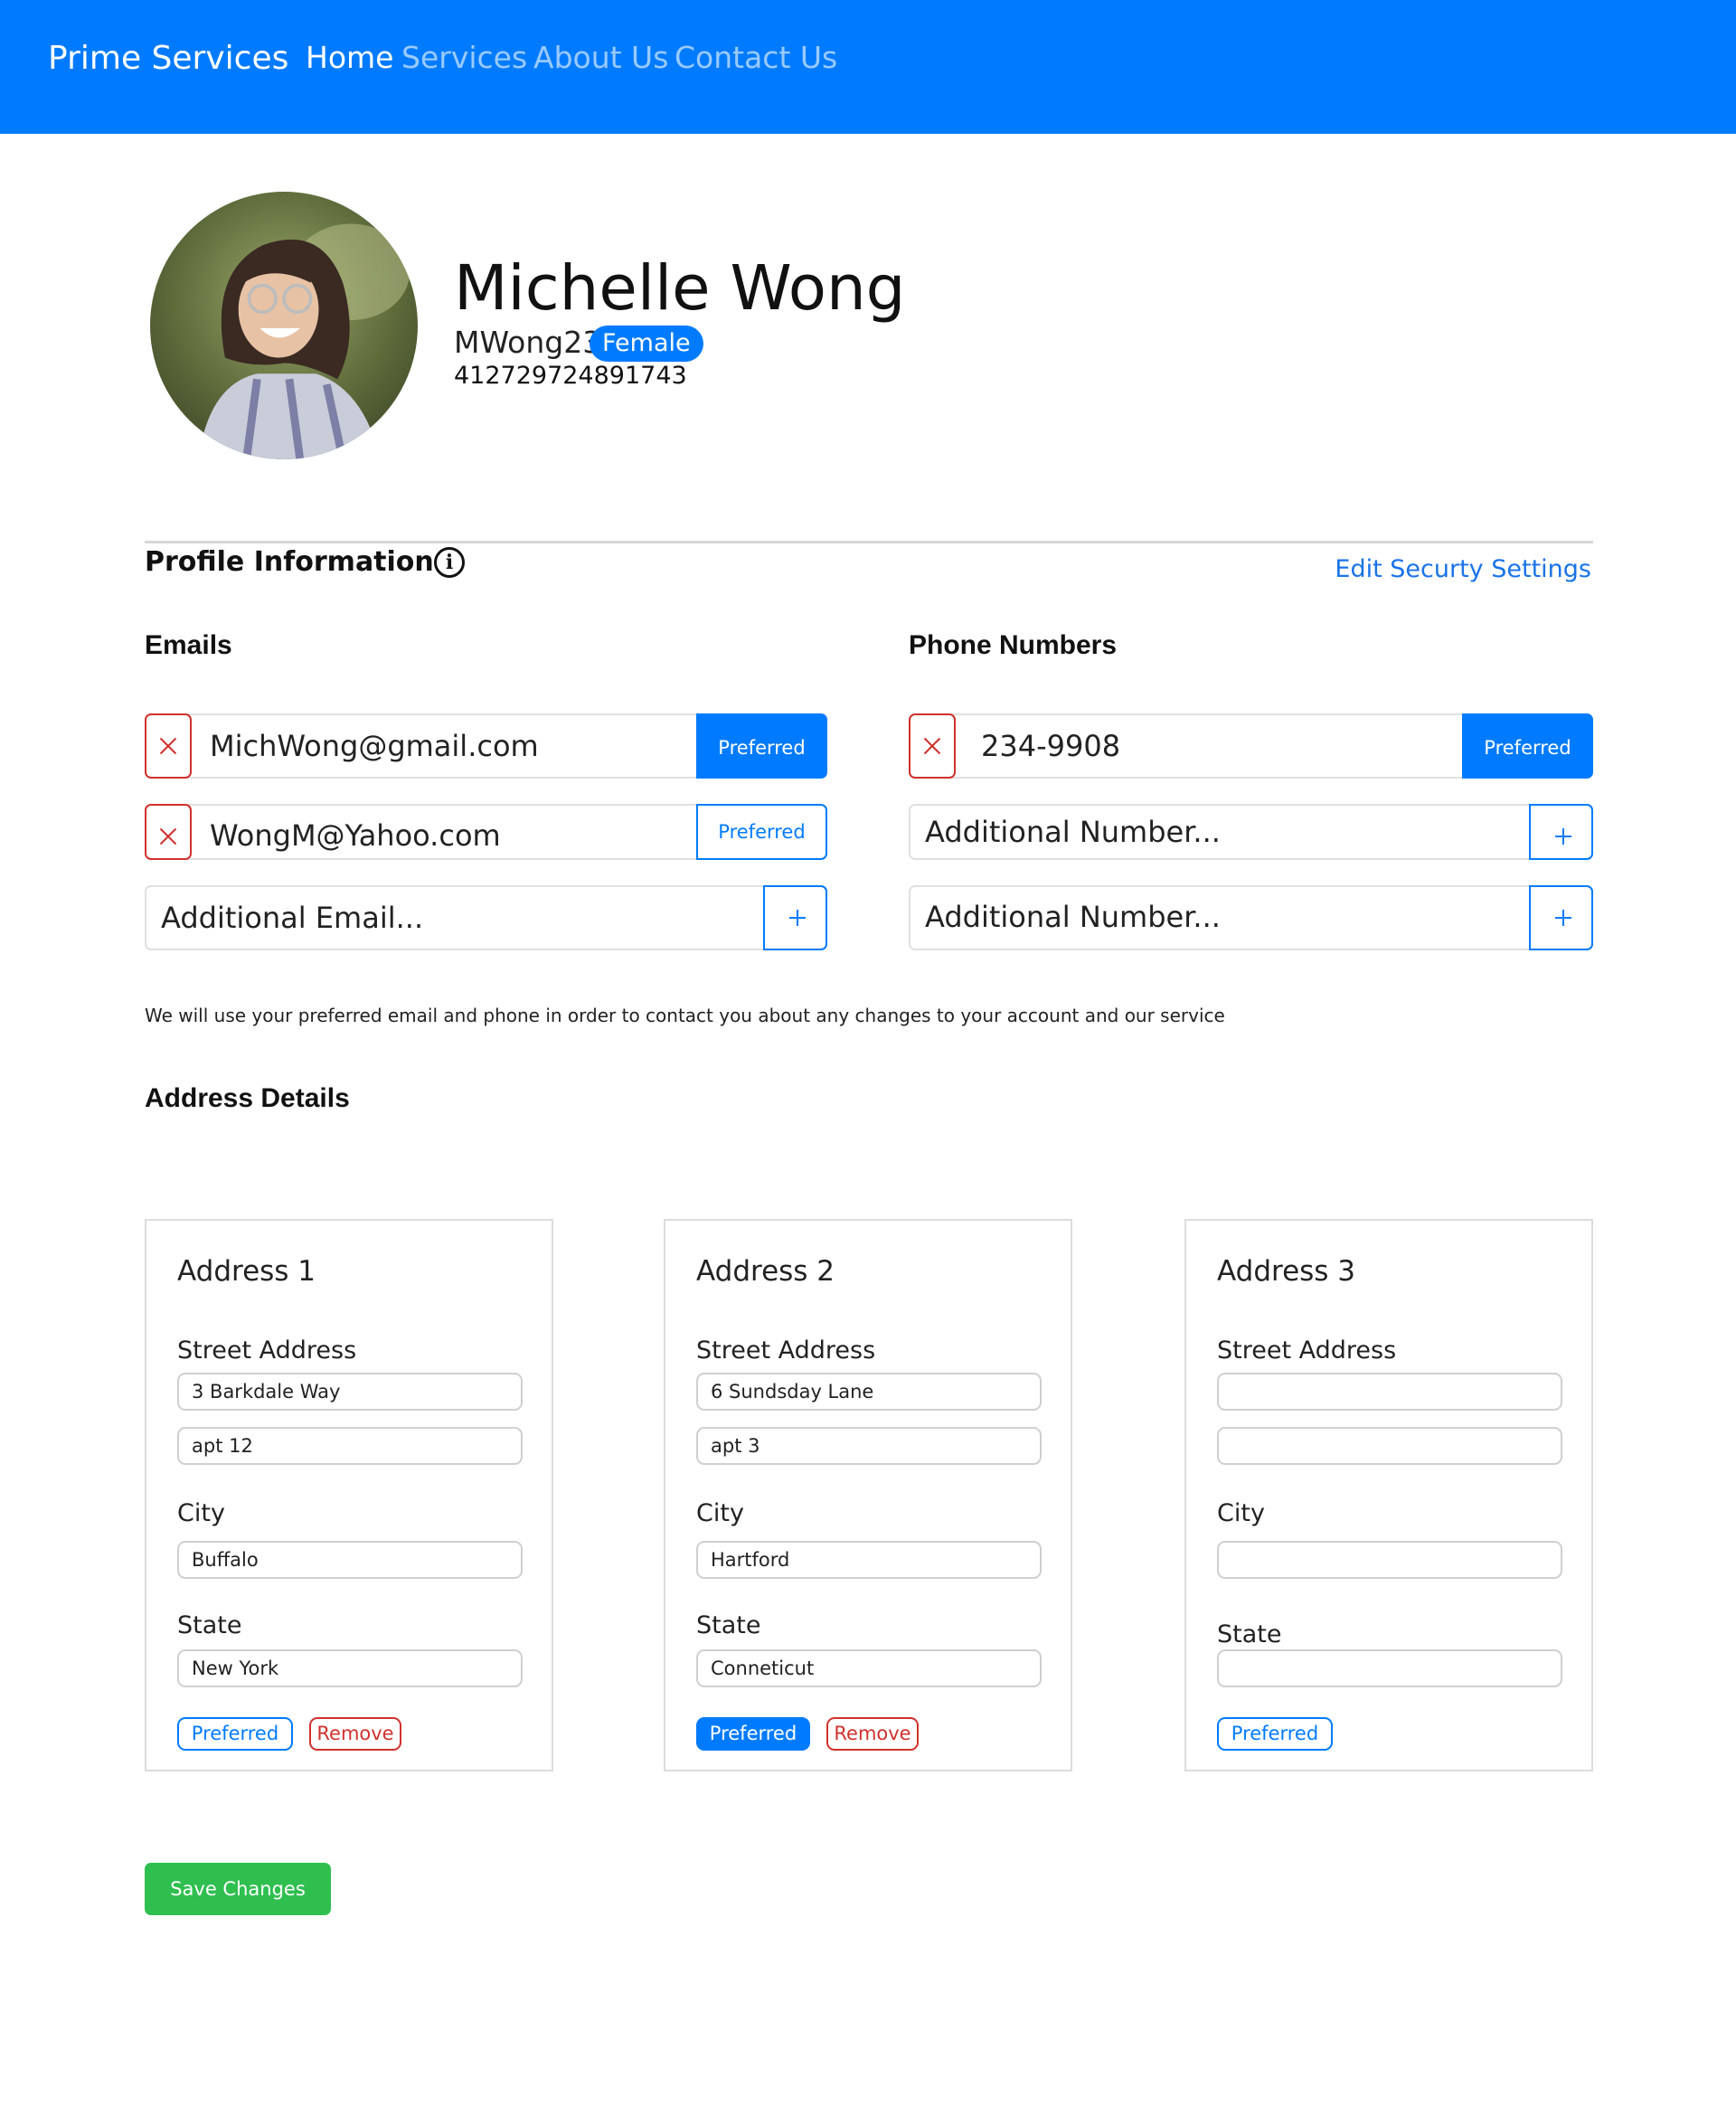 The image size is (1736, 2125). What do you see at coordinates (238, 1889) in the screenshot?
I see `save-changes-button: Save Changes` at bounding box center [238, 1889].